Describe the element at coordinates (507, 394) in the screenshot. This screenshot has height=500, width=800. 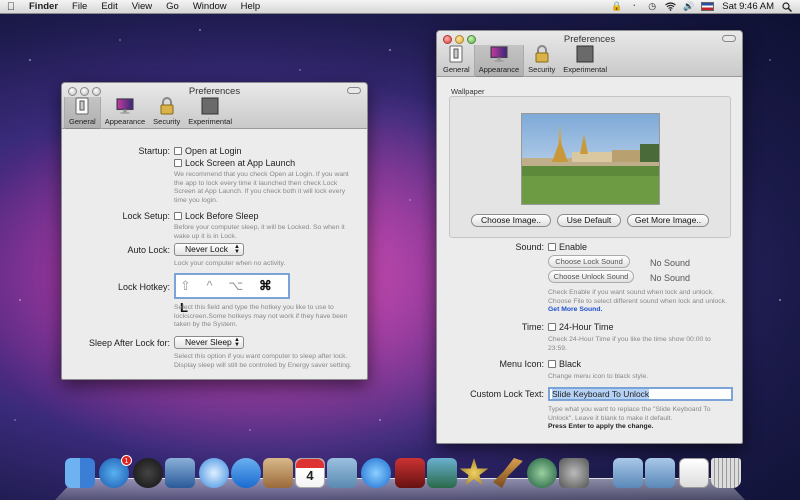
I see `custom-lock-text-label: Custom Lock Text:` at that location.